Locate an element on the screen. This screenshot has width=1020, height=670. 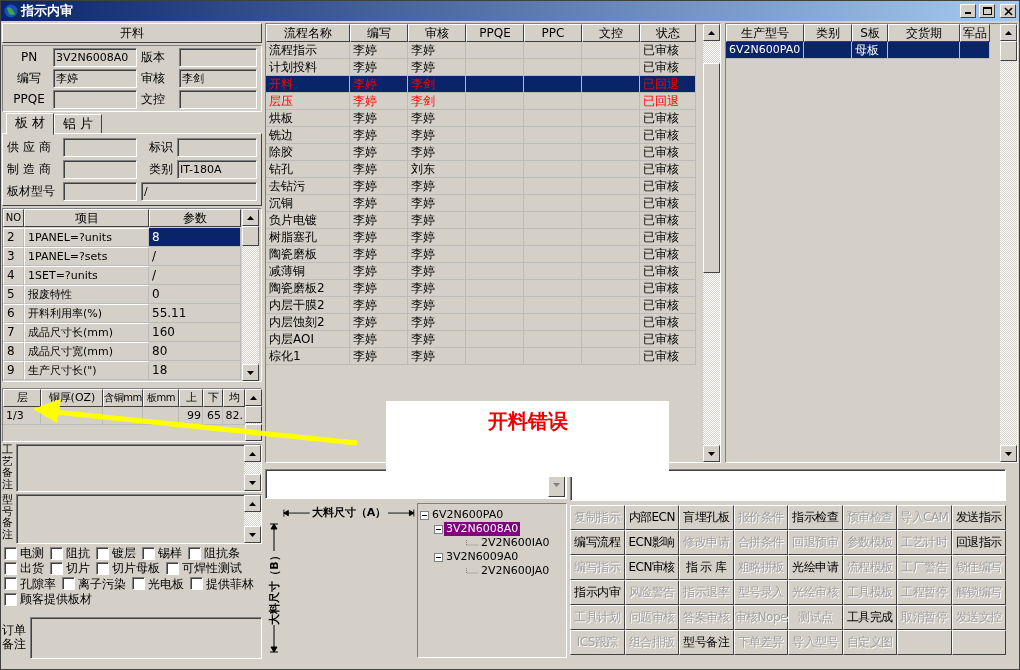
table-cell: 烘板 is located at coordinates (308, 118).